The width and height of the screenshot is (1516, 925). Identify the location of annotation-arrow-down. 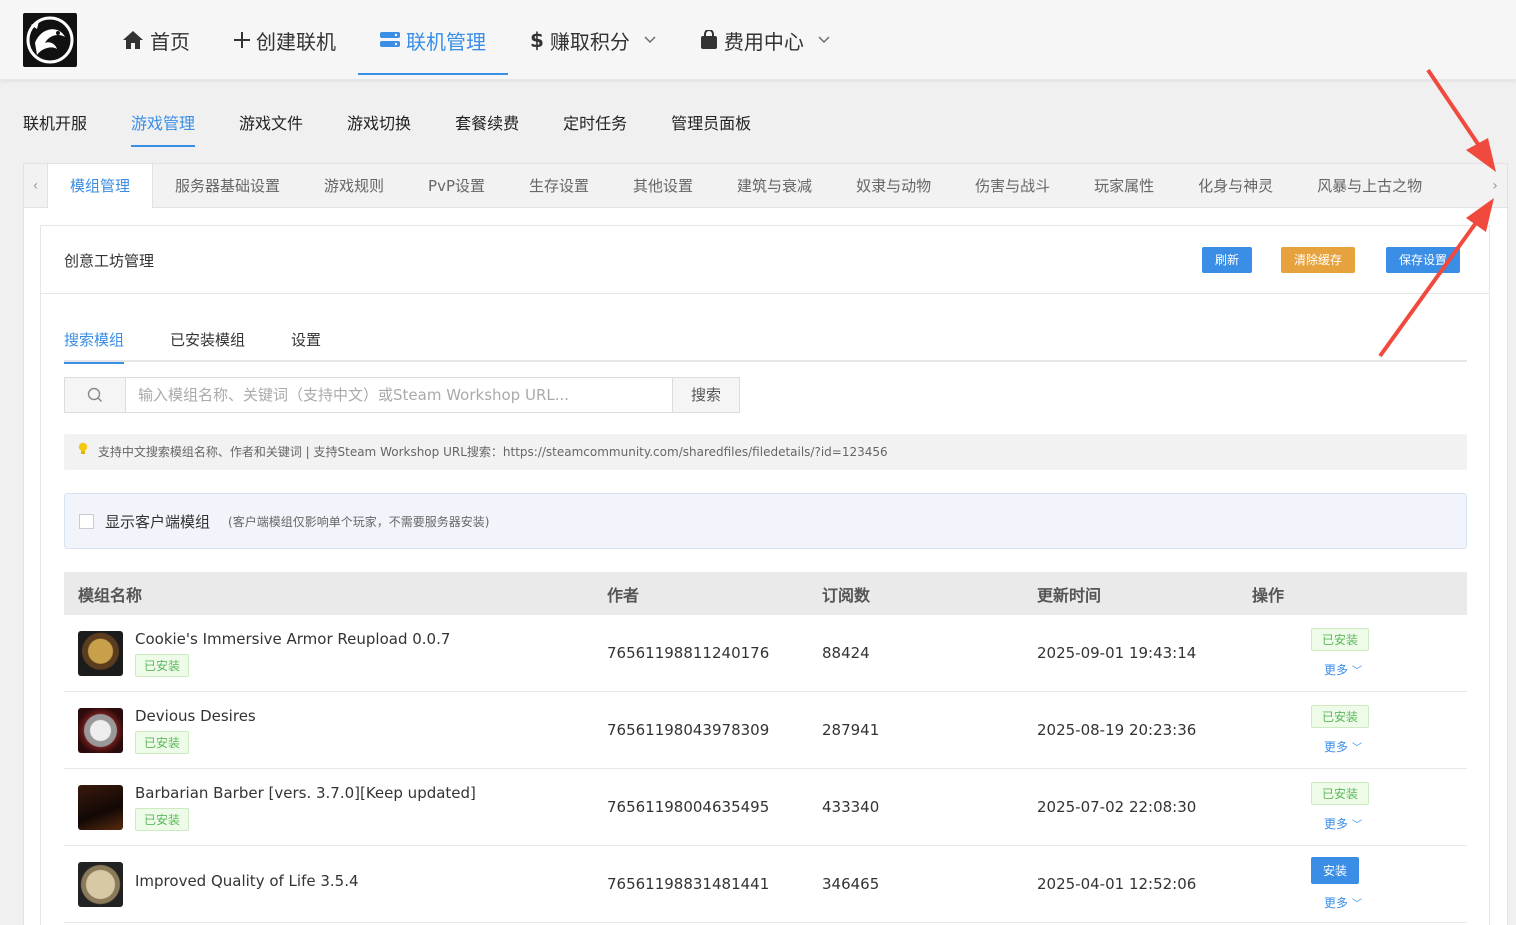
(1461, 120).